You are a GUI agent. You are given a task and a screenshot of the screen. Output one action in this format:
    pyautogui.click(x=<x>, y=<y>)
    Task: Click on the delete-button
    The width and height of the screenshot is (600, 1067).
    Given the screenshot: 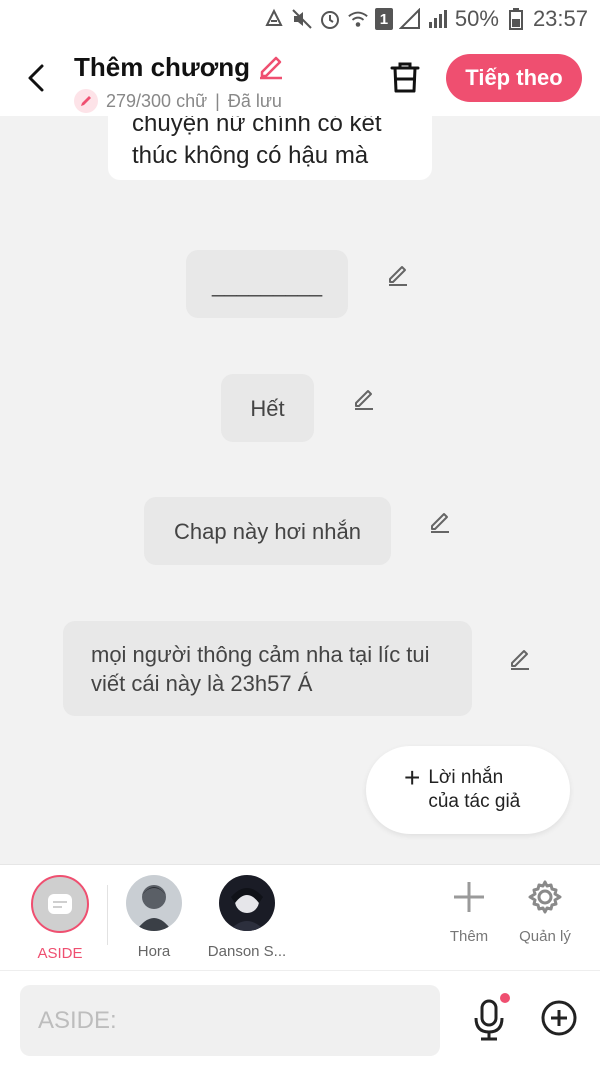 What is the action you would take?
    pyautogui.click(x=405, y=77)
    